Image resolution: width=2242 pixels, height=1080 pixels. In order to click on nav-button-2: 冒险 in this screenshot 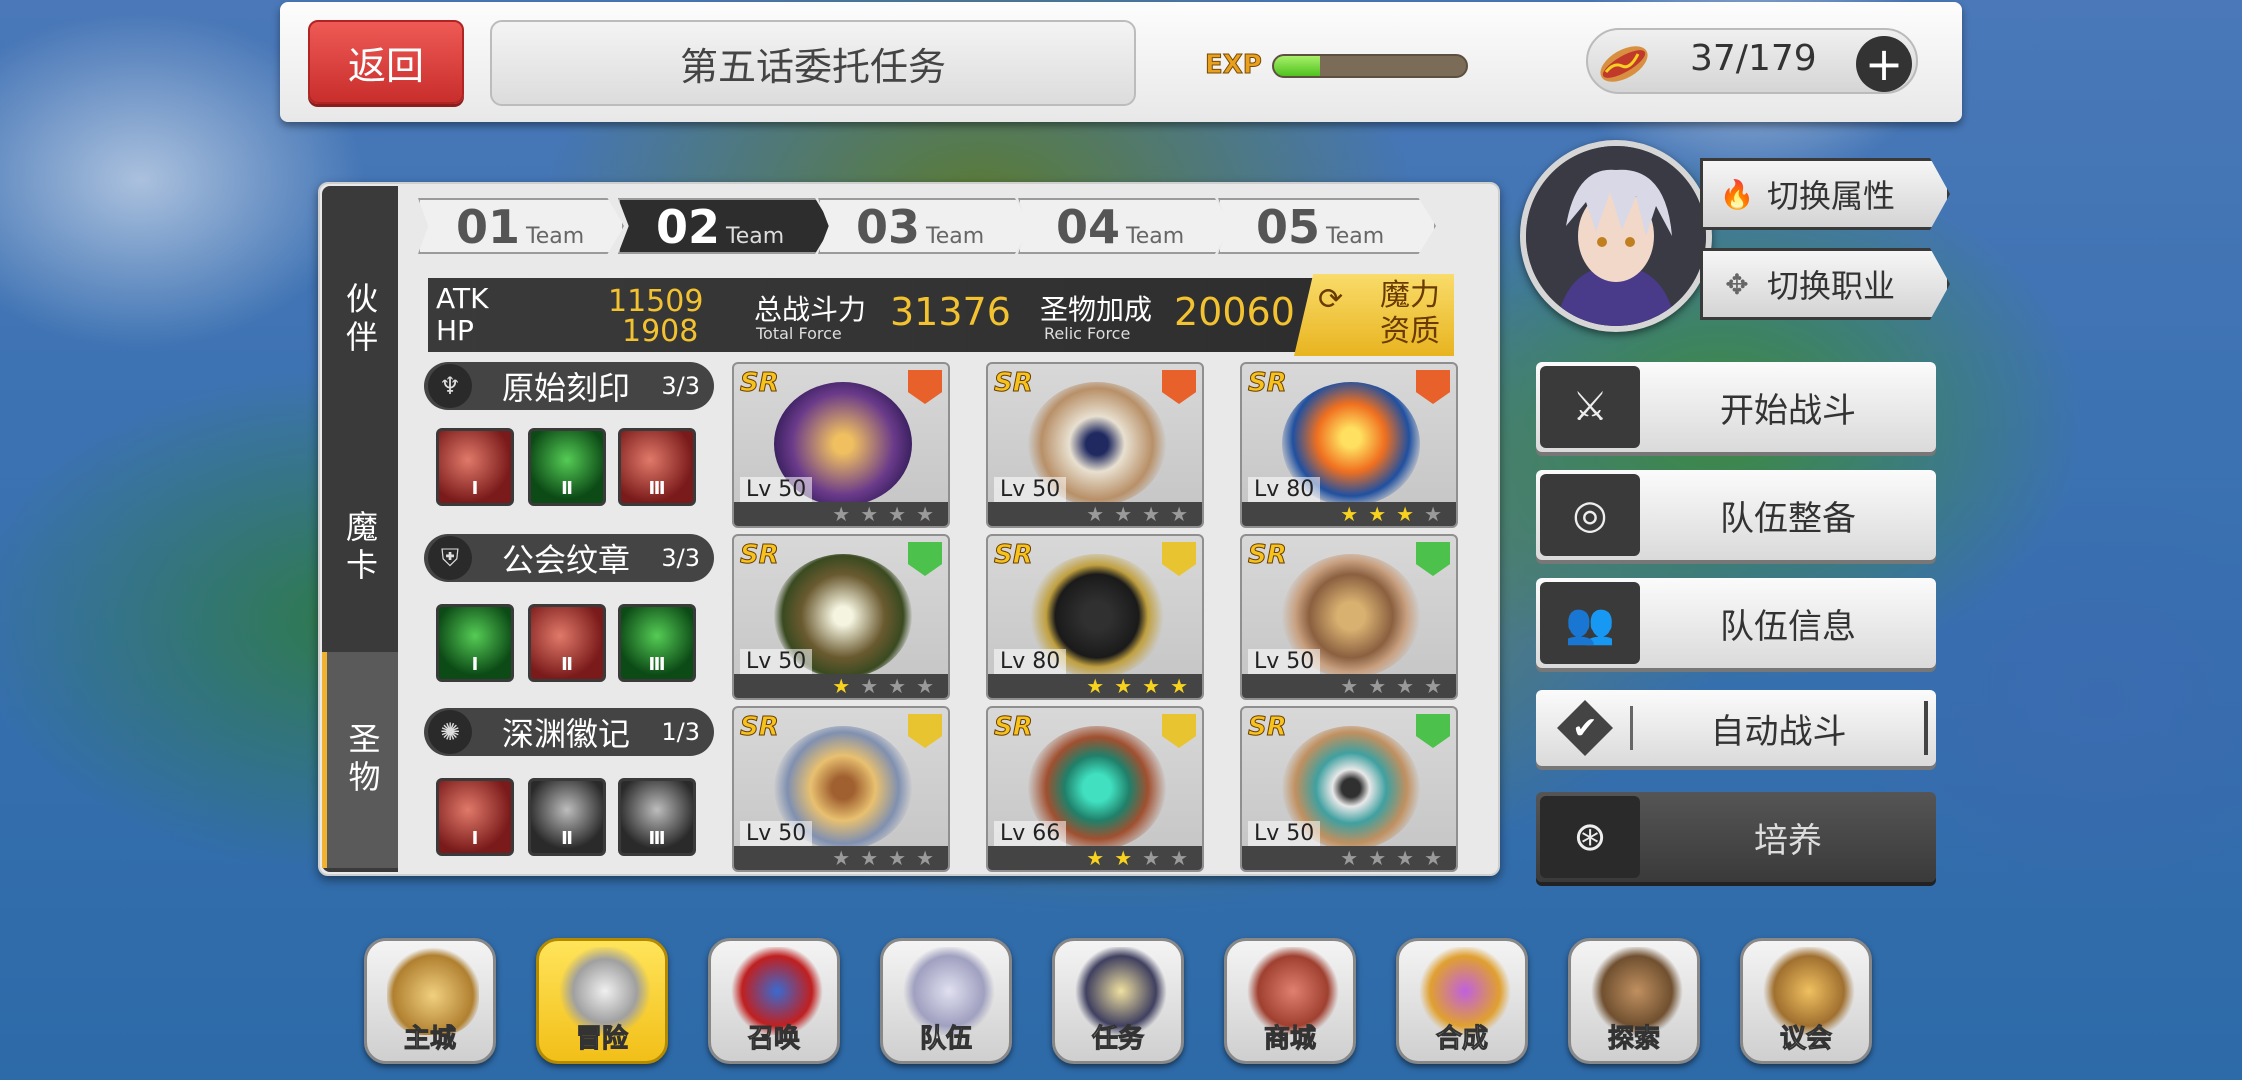, I will do `click(602, 1001)`.